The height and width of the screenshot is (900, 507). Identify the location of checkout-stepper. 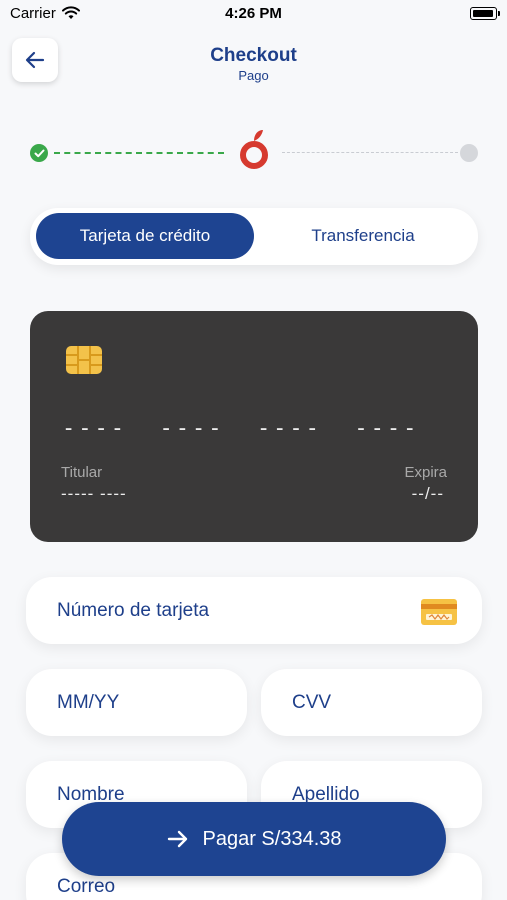
(255, 150).